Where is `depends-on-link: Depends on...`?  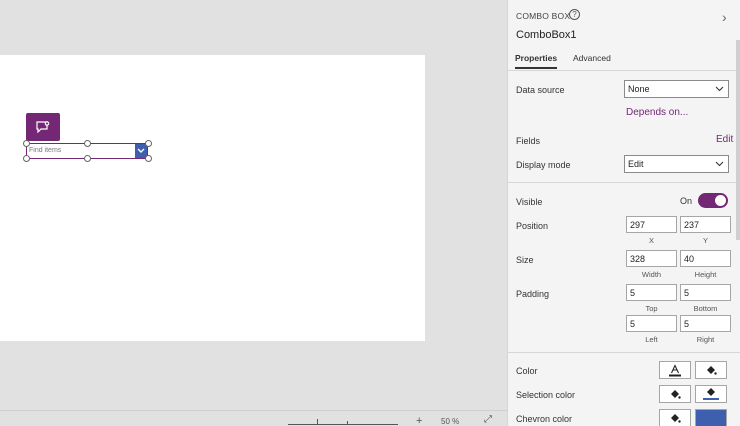 depends-on-link: Depends on... is located at coordinates (657, 112).